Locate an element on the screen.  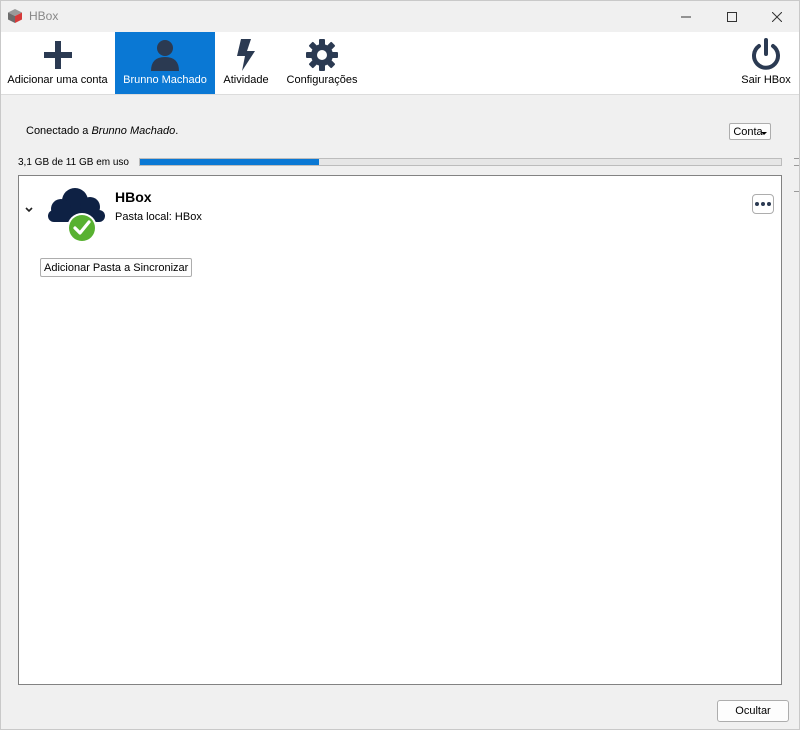
toolbar-item-label: Configurações is located at coordinates (322, 80).